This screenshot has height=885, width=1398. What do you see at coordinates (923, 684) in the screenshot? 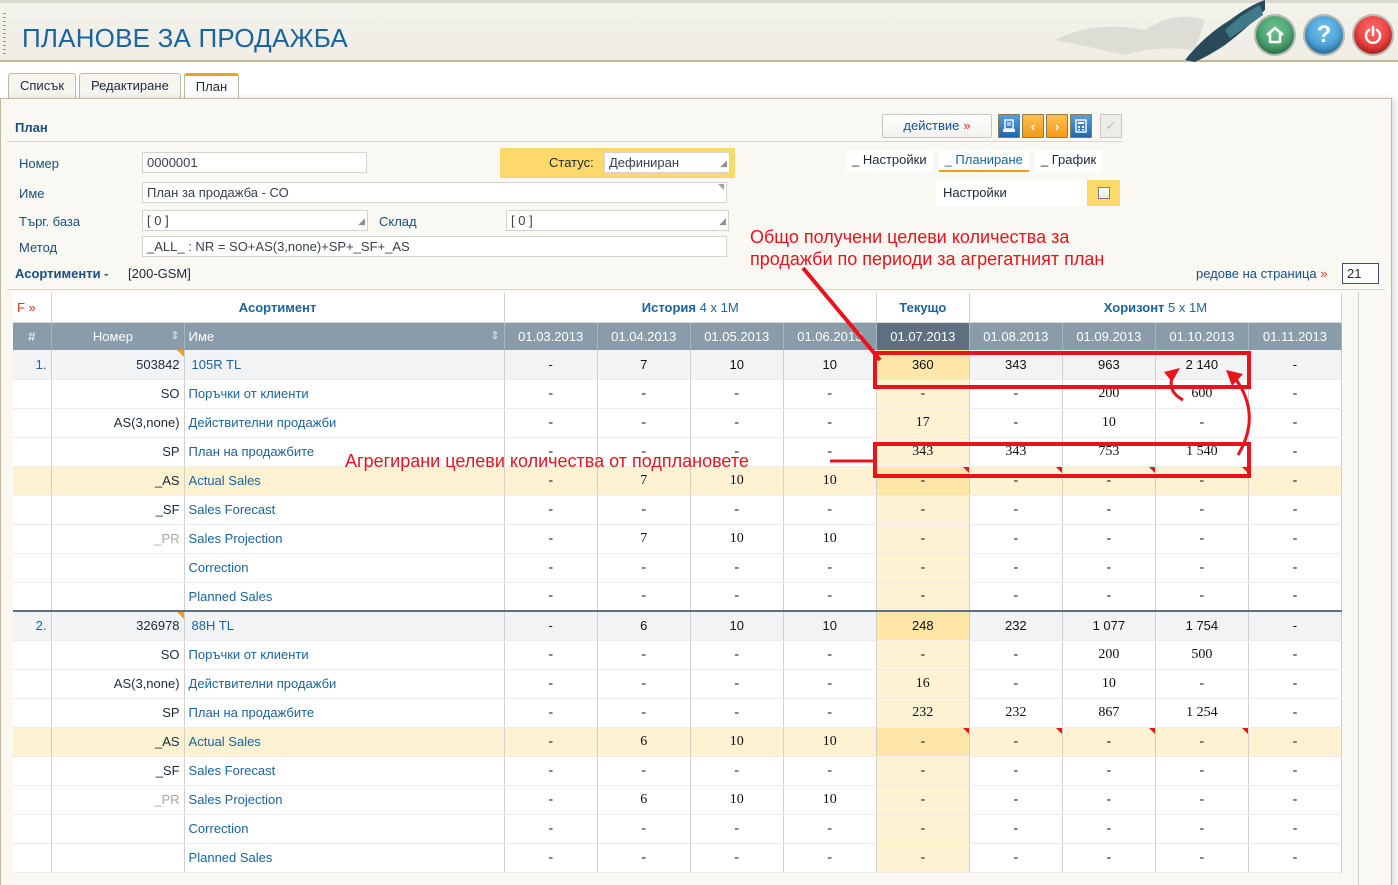
I see `period-value: 16` at bounding box center [923, 684].